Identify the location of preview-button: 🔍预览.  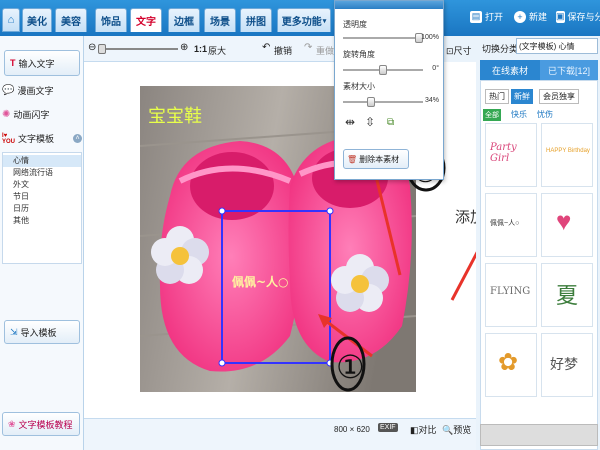
(456, 429).